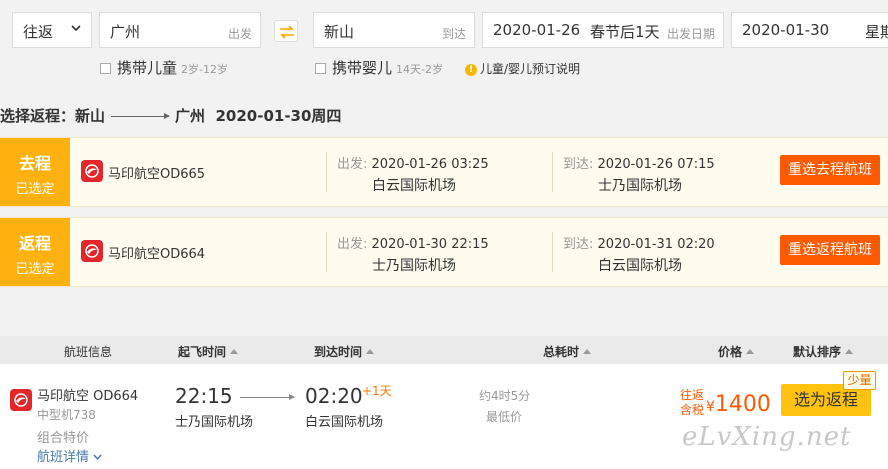 Image resolution: width=888 pixels, height=469 pixels. What do you see at coordinates (66, 415) in the screenshot?
I see `row-aircraft: 中型机738` at bounding box center [66, 415].